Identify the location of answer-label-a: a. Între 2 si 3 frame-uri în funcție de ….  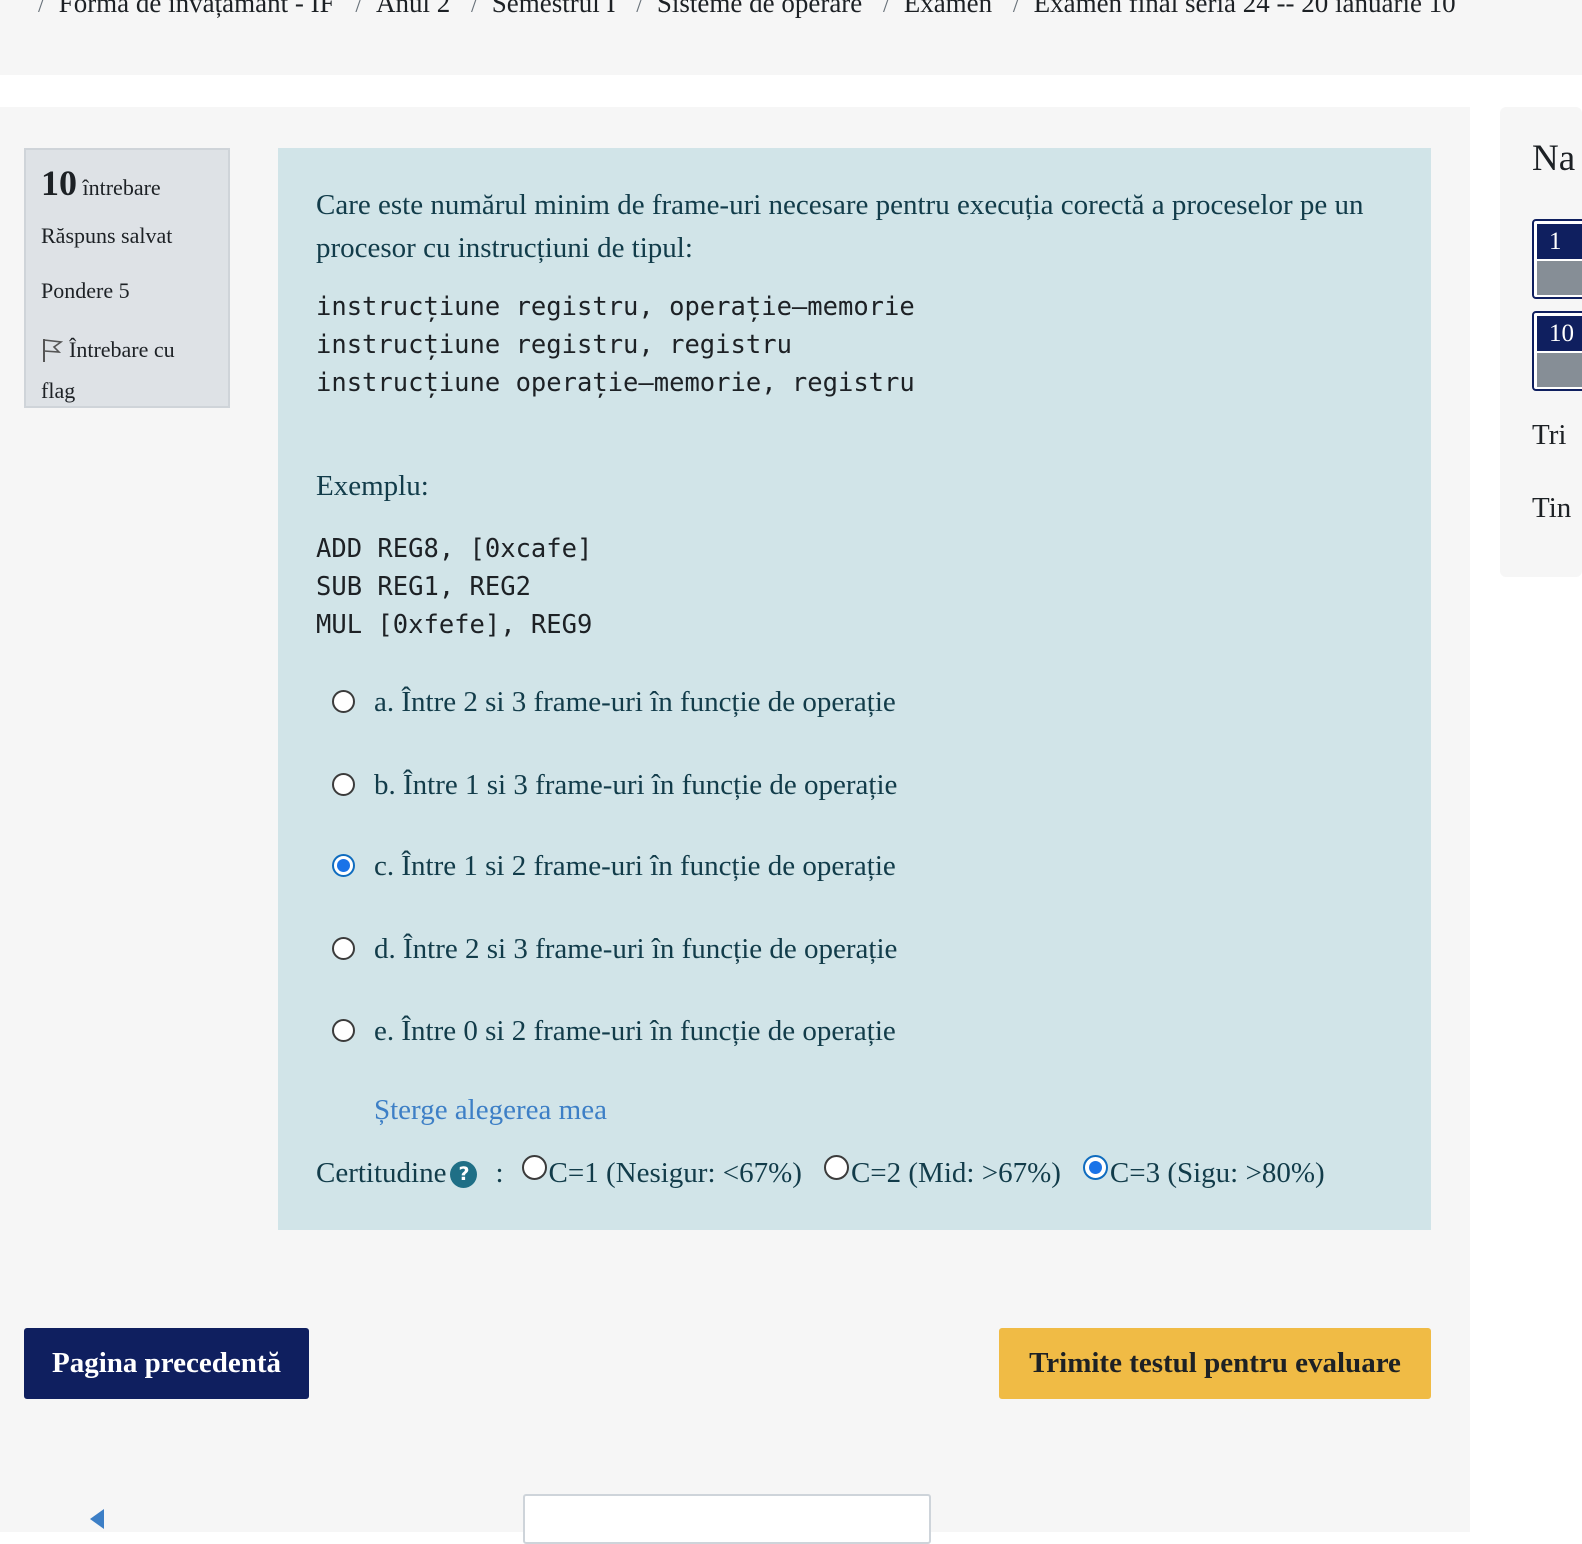
(635, 702).